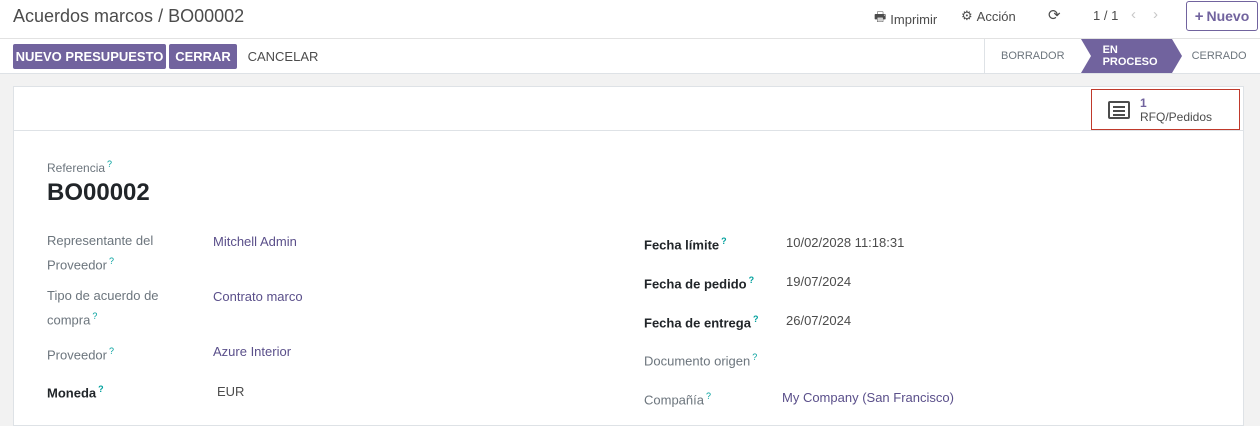 The width and height of the screenshot is (1260, 426). I want to click on smart-button-count: 1, so click(1143, 102).